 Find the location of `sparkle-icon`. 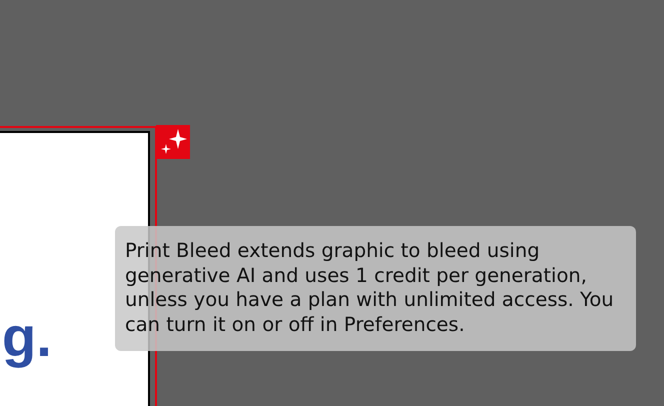

sparkle-icon is located at coordinates (173, 142).